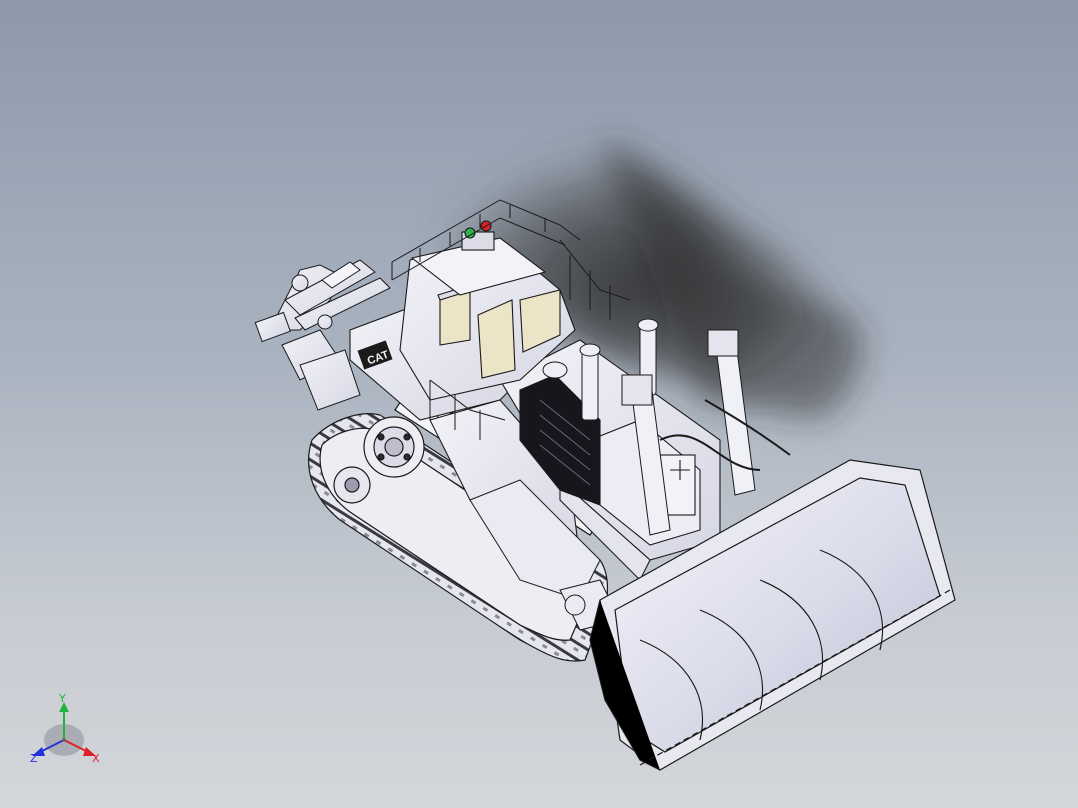 The width and height of the screenshot is (1078, 808). What do you see at coordinates (65, 729) in the screenshot?
I see `coordinate-triad: Y X Z` at bounding box center [65, 729].